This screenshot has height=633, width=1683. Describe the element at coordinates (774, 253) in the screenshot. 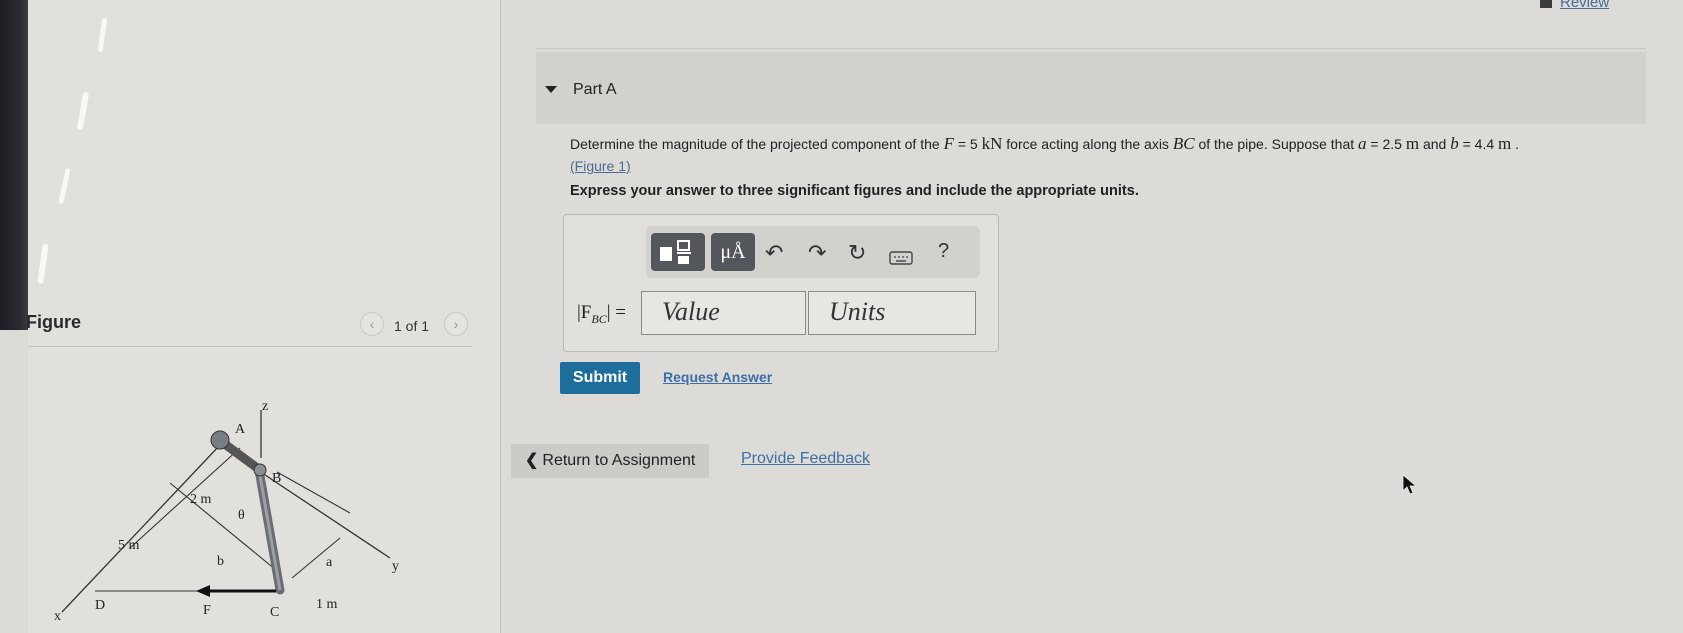

I see `undo-icon: ↶` at that location.